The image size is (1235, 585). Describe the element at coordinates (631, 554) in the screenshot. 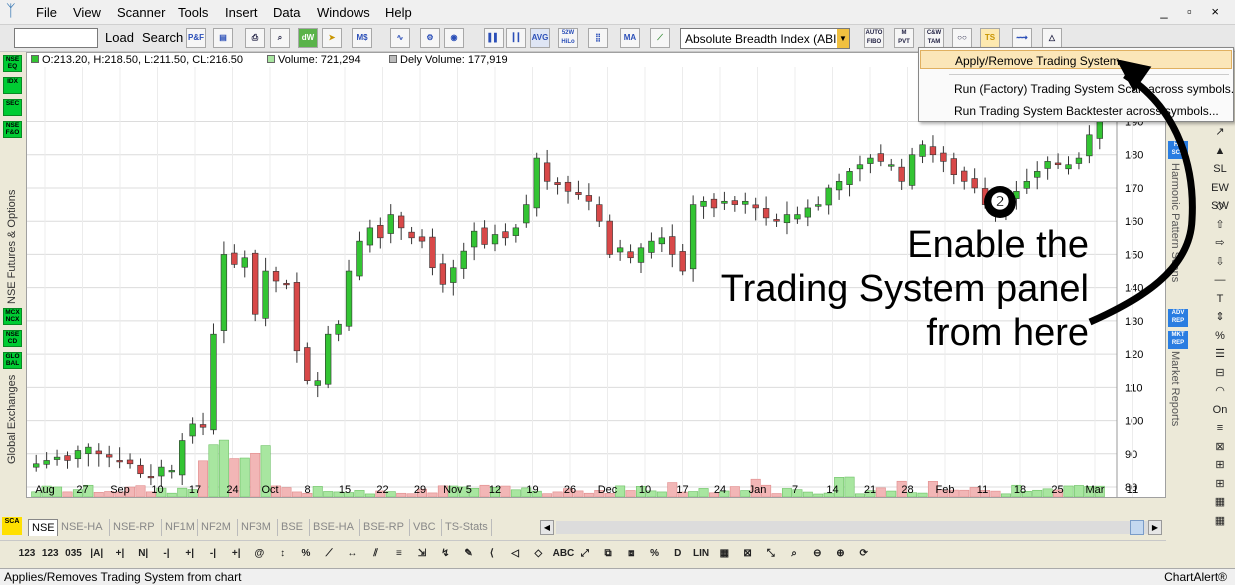

I see `toolbar-tool-icon: ⧈` at that location.